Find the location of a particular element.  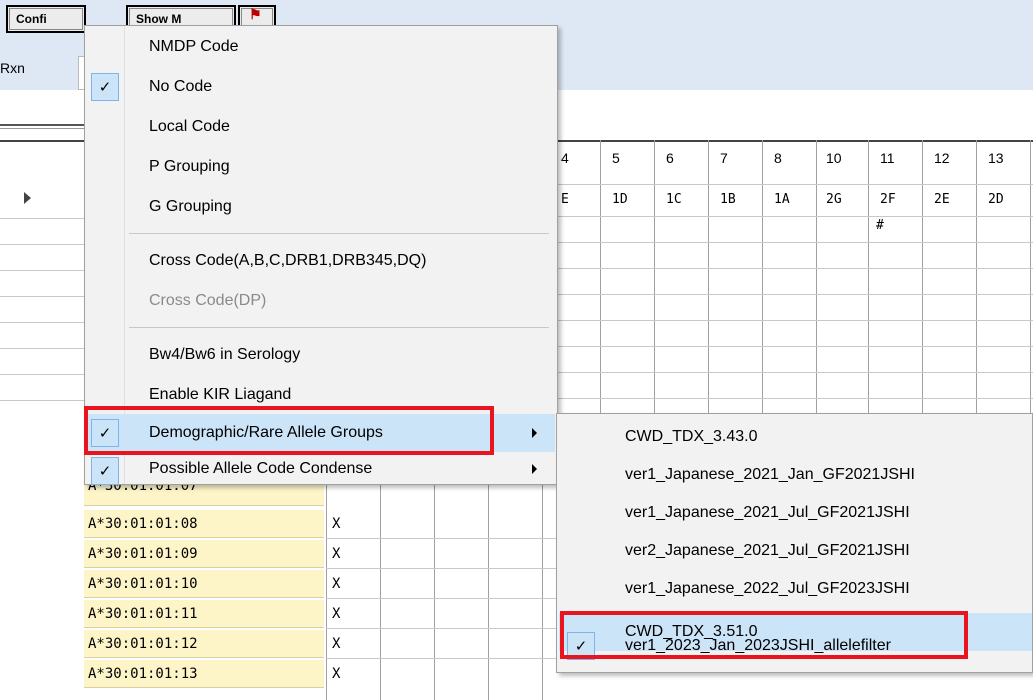

menu-item-label: No Code is located at coordinates (181, 86).